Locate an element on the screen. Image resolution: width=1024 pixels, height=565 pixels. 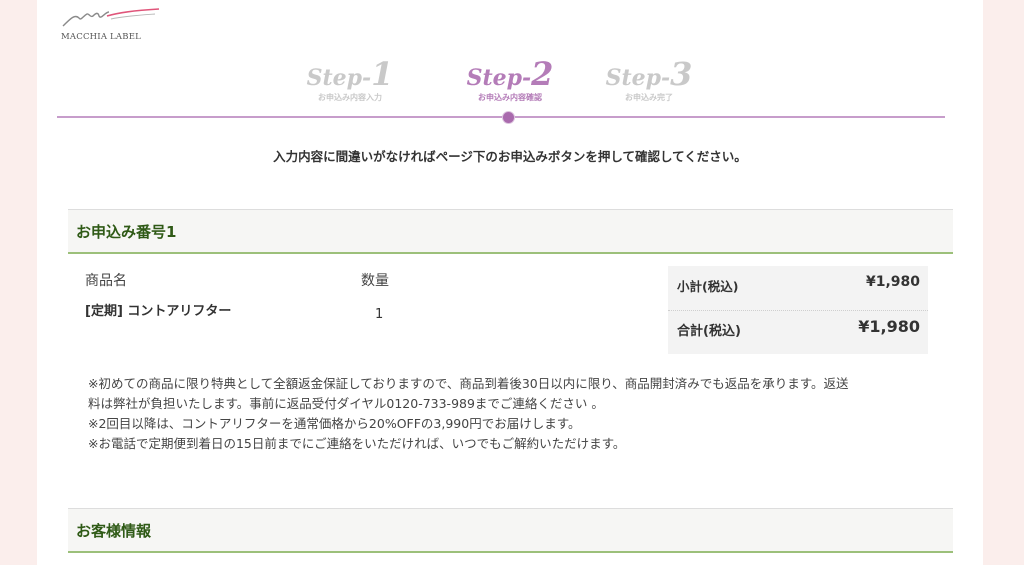
current-step-marker is located at coordinates (508, 117).